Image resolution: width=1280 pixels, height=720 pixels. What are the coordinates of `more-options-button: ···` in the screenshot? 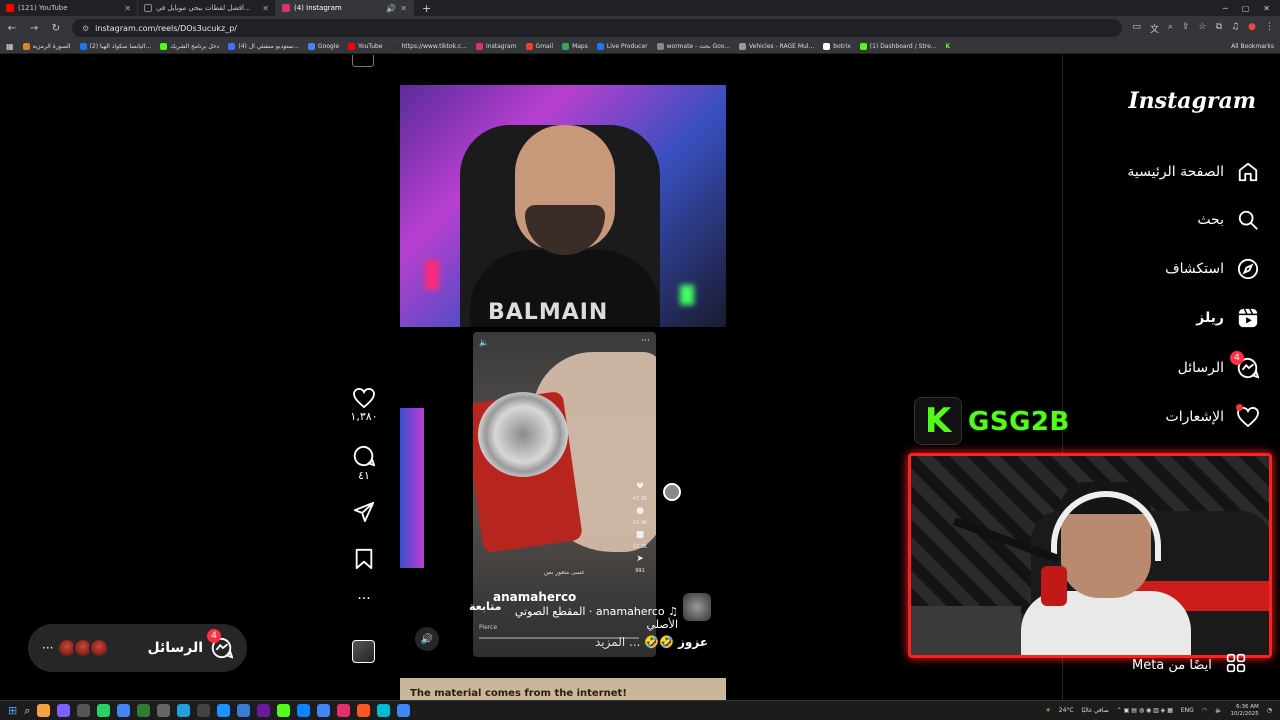 It's located at (364, 599).